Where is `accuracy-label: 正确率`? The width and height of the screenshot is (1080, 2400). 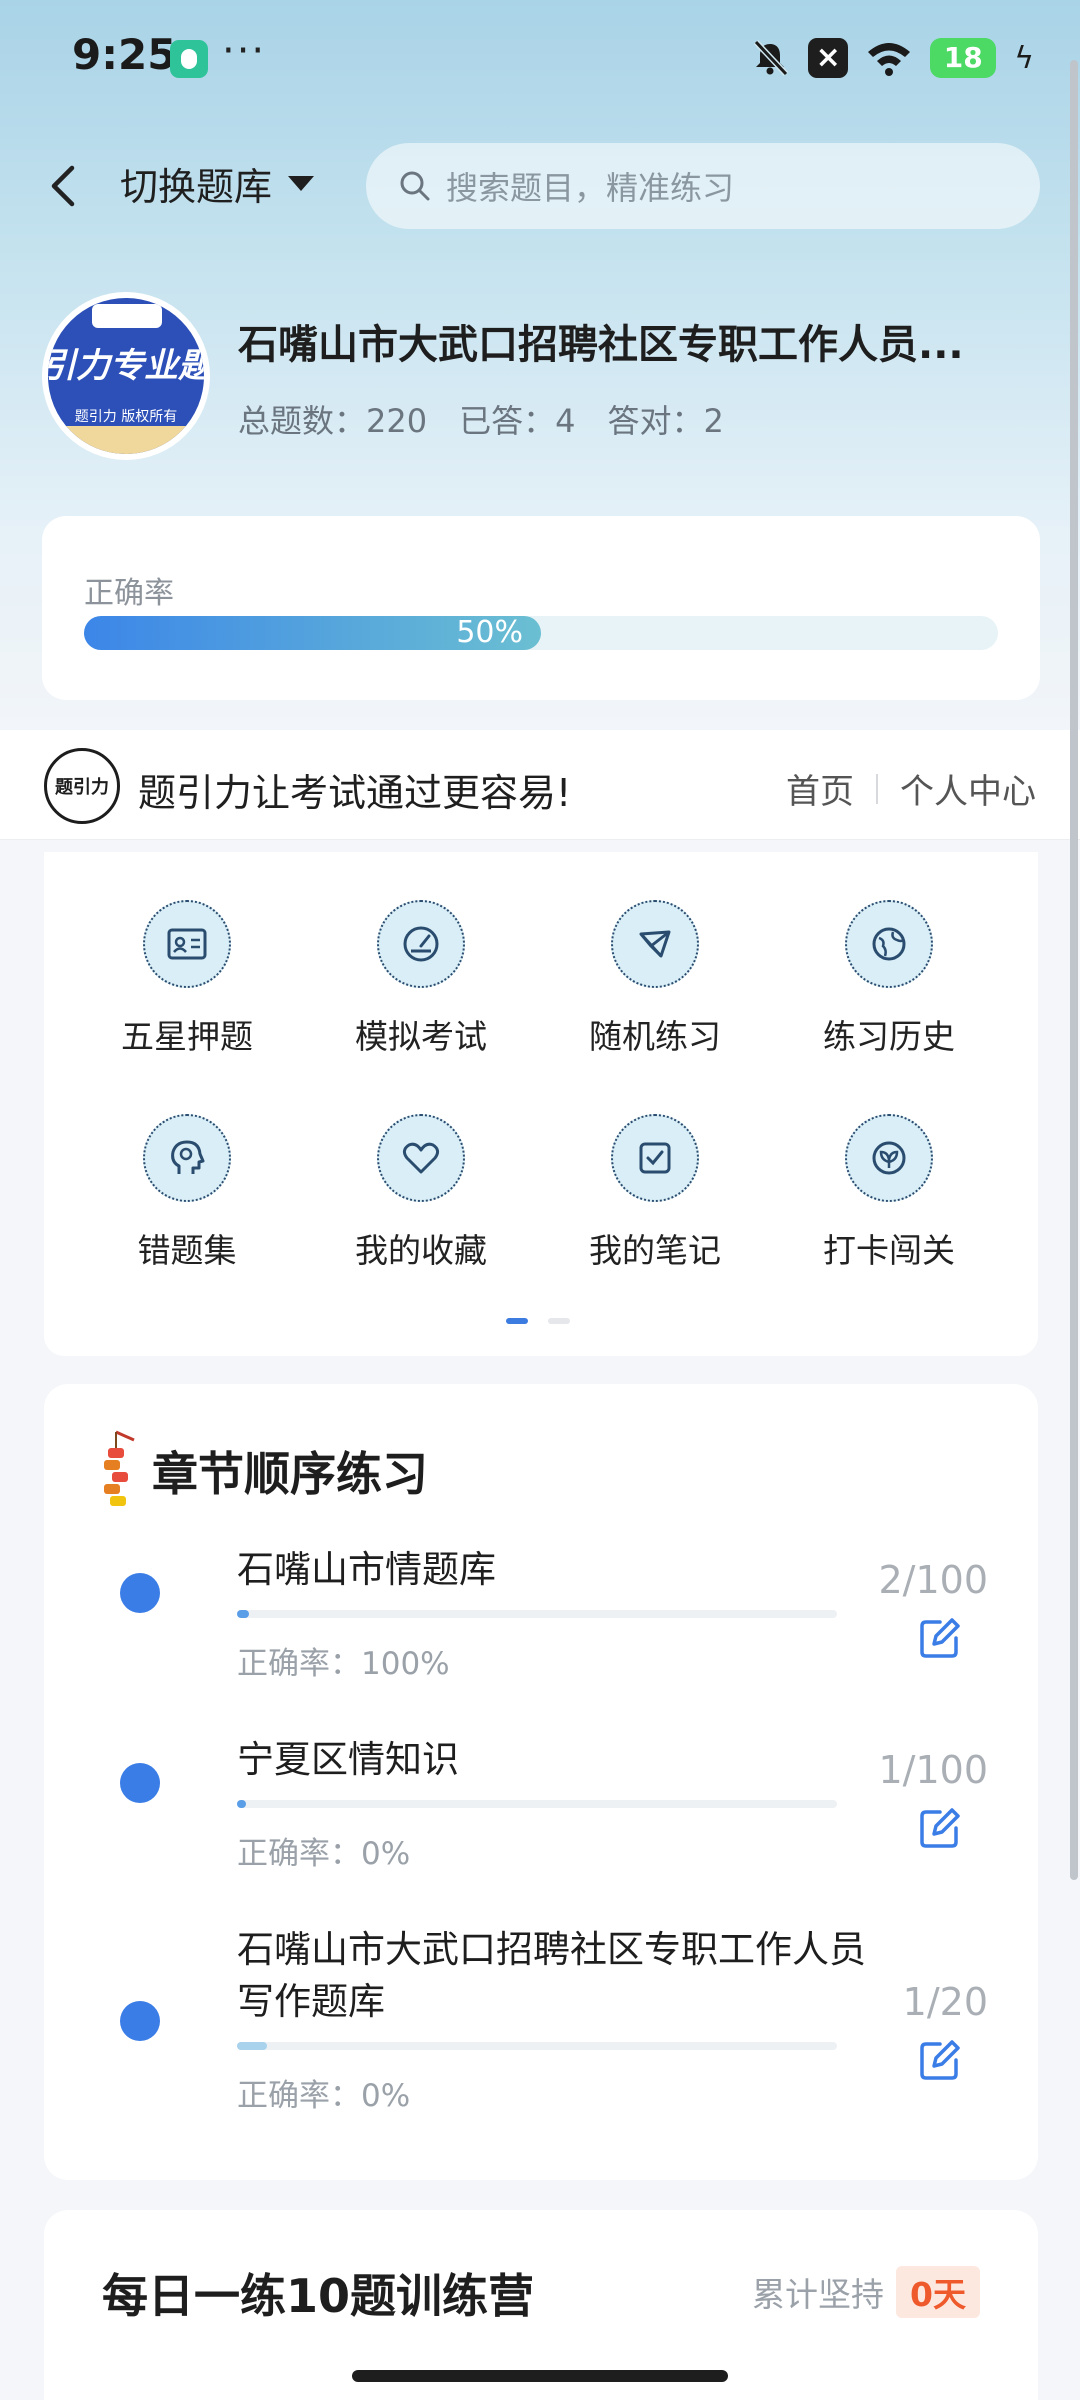
accuracy-label: 正确率 is located at coordinates (129, 593).